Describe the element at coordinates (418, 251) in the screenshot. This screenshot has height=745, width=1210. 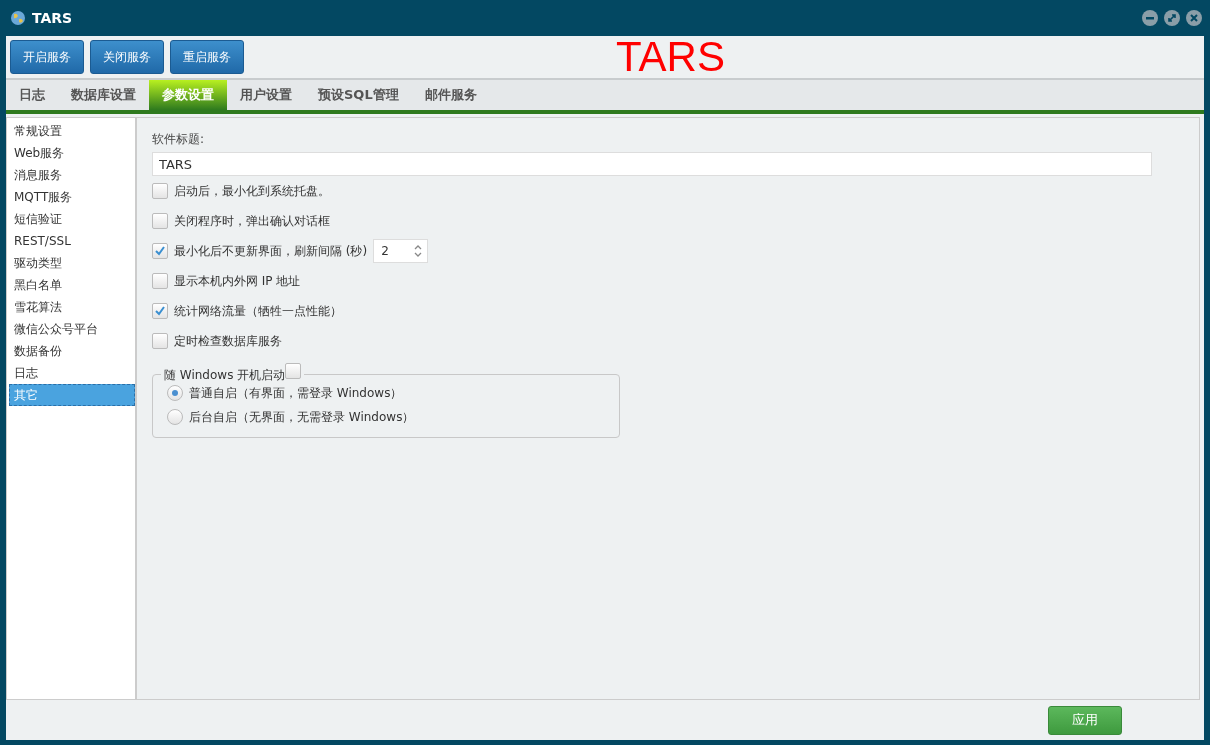
I see `spinner-arrows-icon` at that location.